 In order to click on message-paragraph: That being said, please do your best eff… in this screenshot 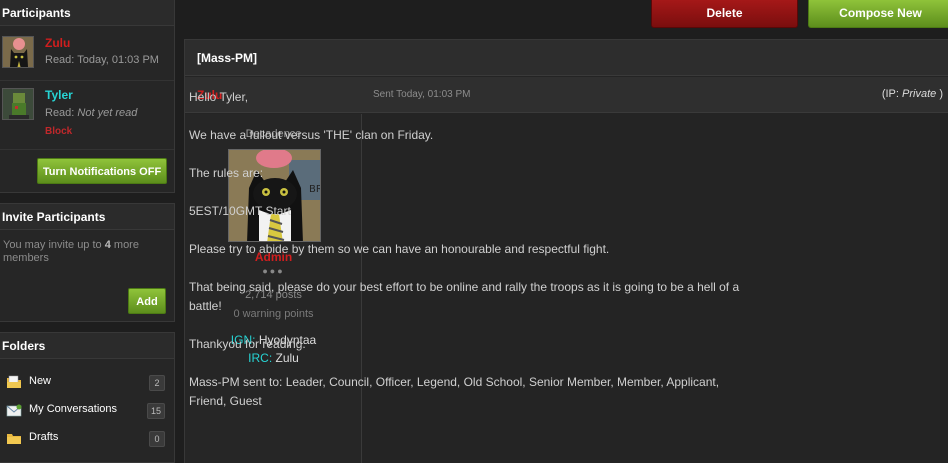, I will do `click(464, 296)`.